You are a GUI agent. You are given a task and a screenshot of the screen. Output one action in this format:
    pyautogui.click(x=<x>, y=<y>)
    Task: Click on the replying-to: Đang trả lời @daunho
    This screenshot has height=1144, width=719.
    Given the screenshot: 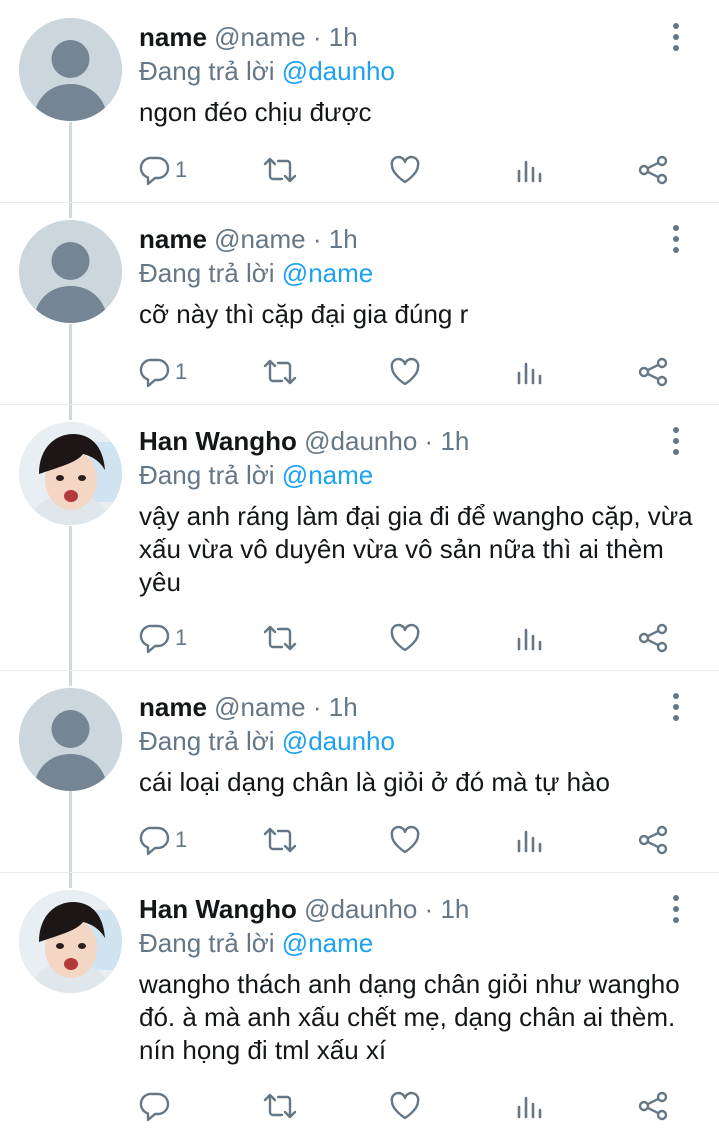 What is the action you would take?
    pyautogui.click(x=267, y=71)
    